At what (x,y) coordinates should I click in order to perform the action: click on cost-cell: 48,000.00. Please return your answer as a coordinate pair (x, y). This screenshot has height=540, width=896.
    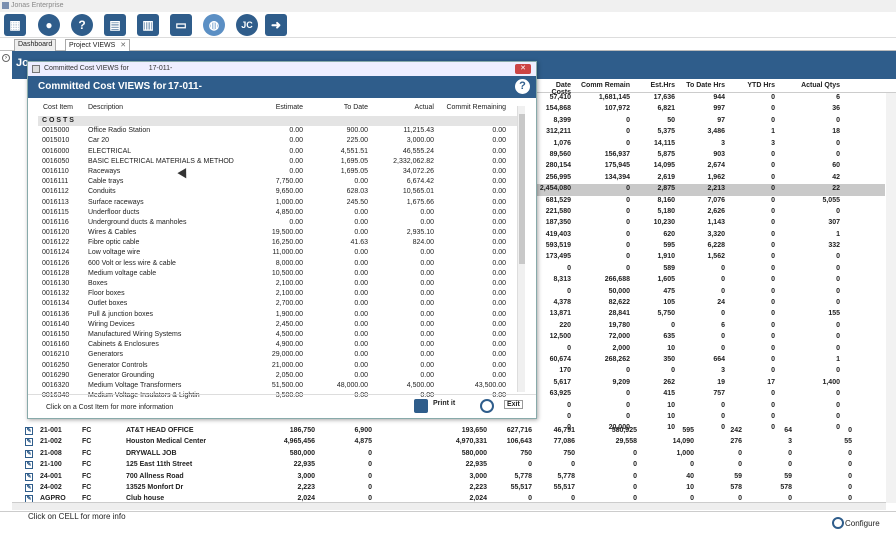
    Looking at the image, I should click on (348, 385).